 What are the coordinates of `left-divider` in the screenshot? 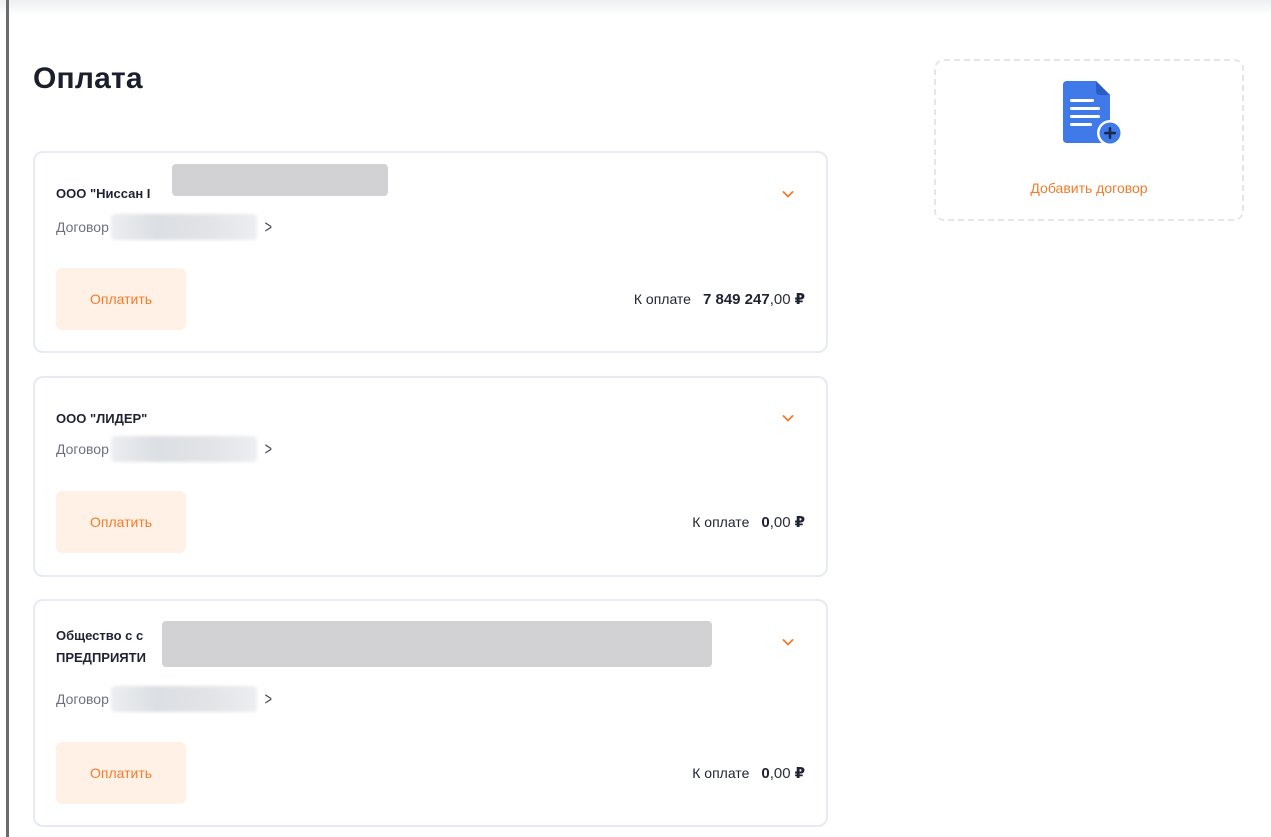 It's located at (7, 418).